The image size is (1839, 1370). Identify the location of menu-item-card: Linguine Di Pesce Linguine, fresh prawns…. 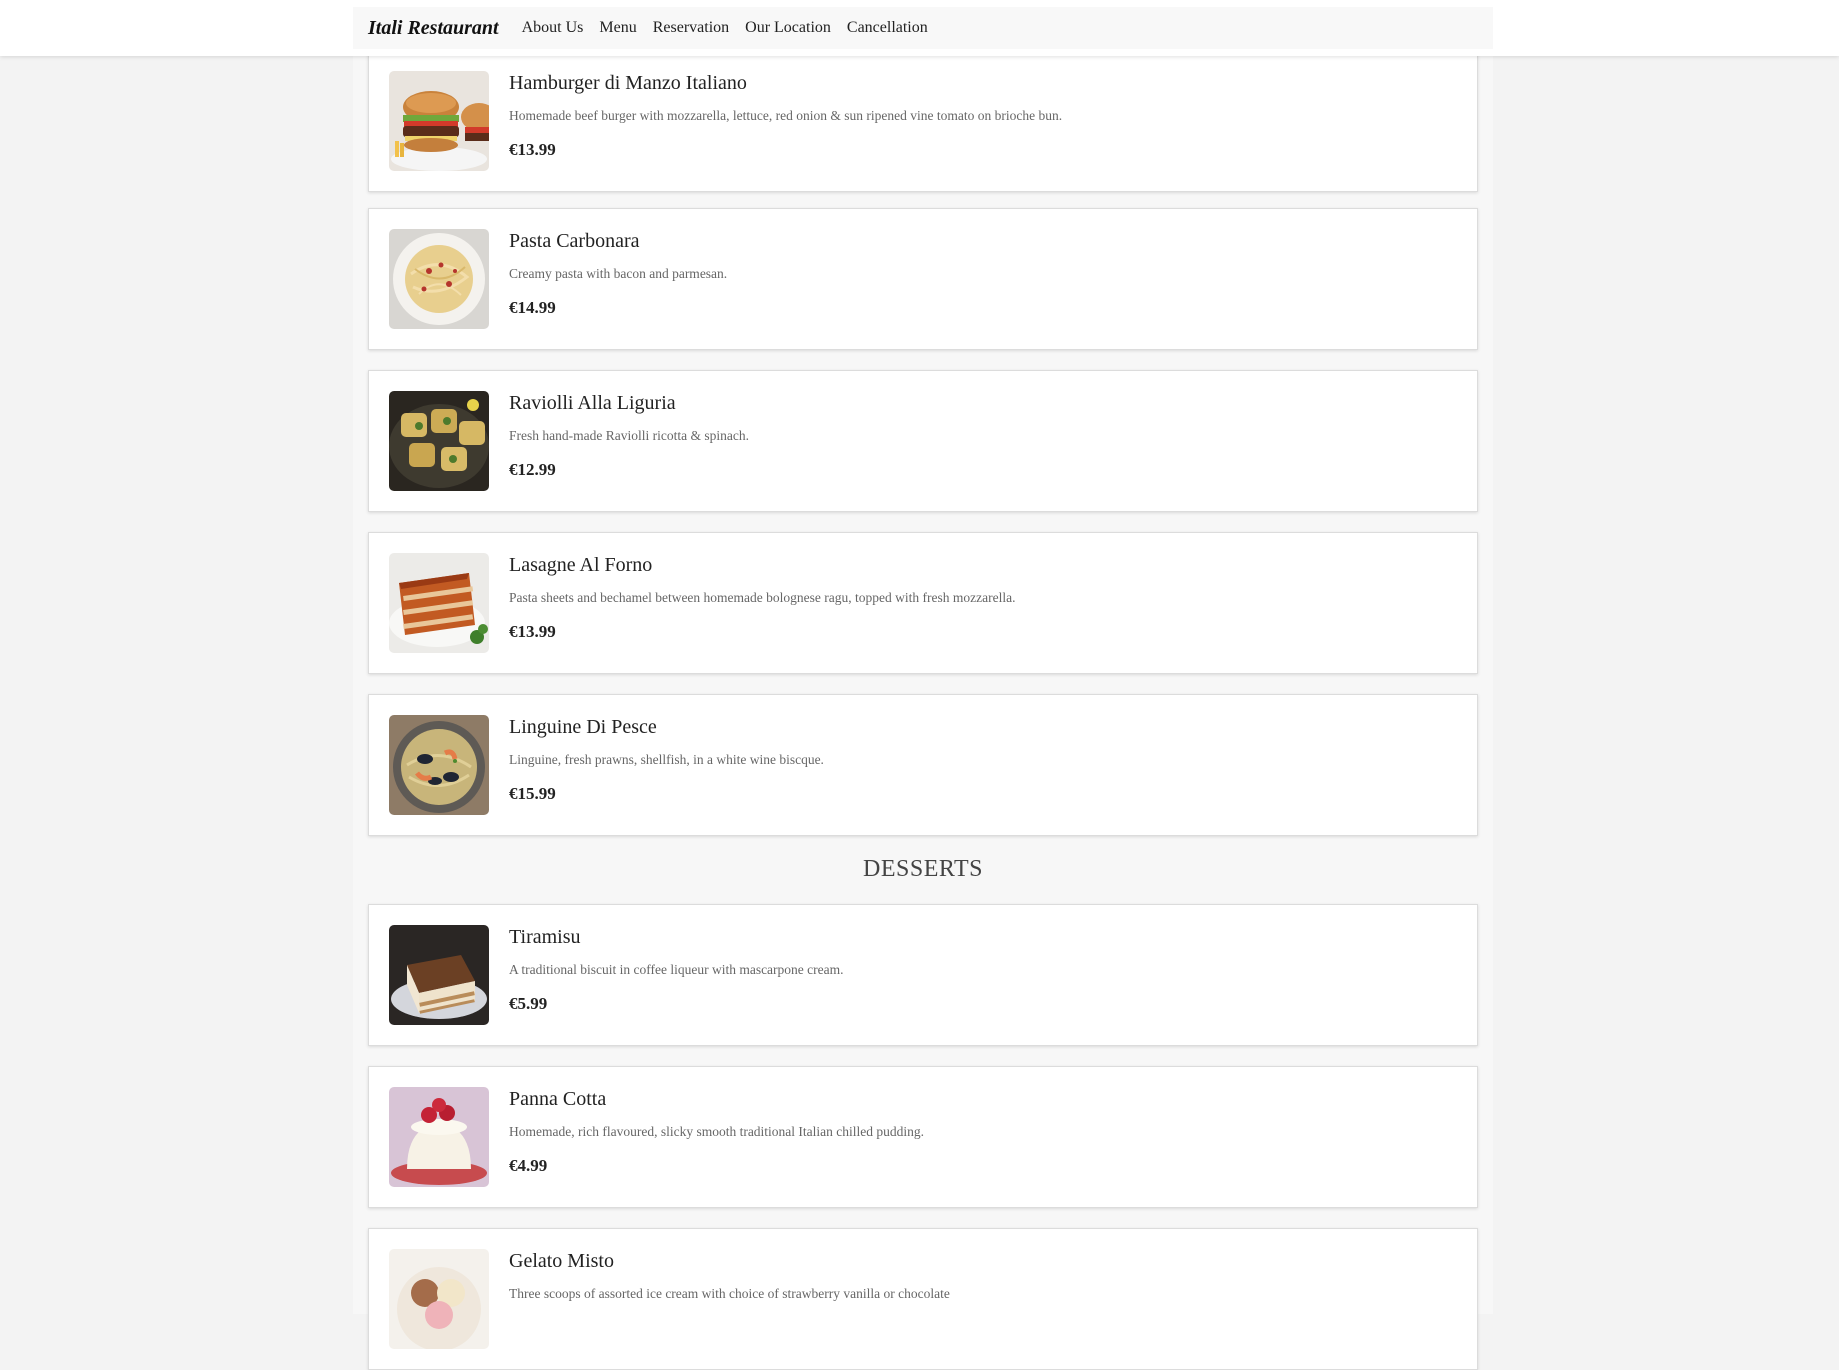
(923, 765).